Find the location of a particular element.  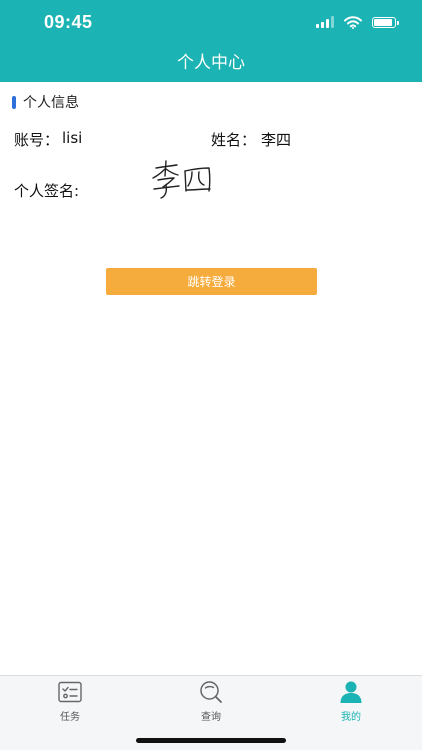

name-value: 李四 is located at coordinates (276, 140).